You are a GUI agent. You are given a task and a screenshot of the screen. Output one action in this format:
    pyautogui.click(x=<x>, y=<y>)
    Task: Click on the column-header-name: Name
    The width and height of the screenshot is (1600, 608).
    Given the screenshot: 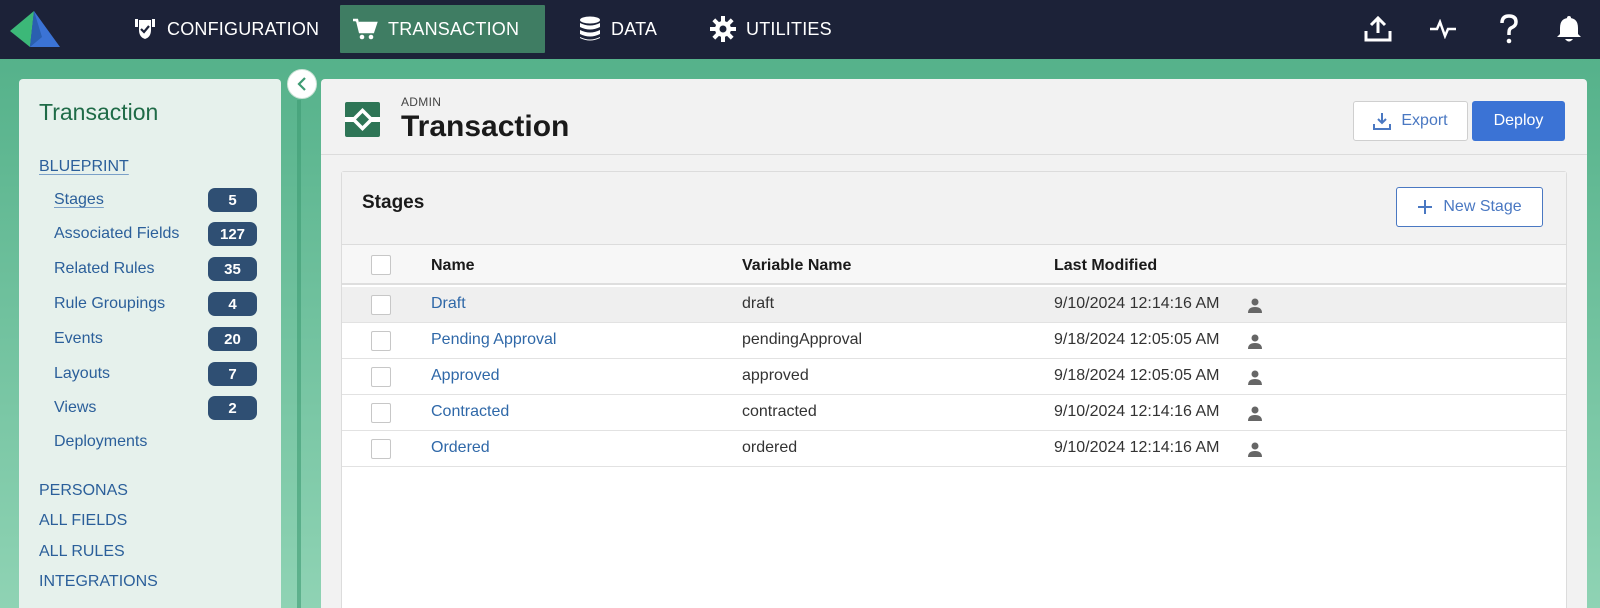 What is the action you would take?
    pyautogui.click(x=453, y=266)
    